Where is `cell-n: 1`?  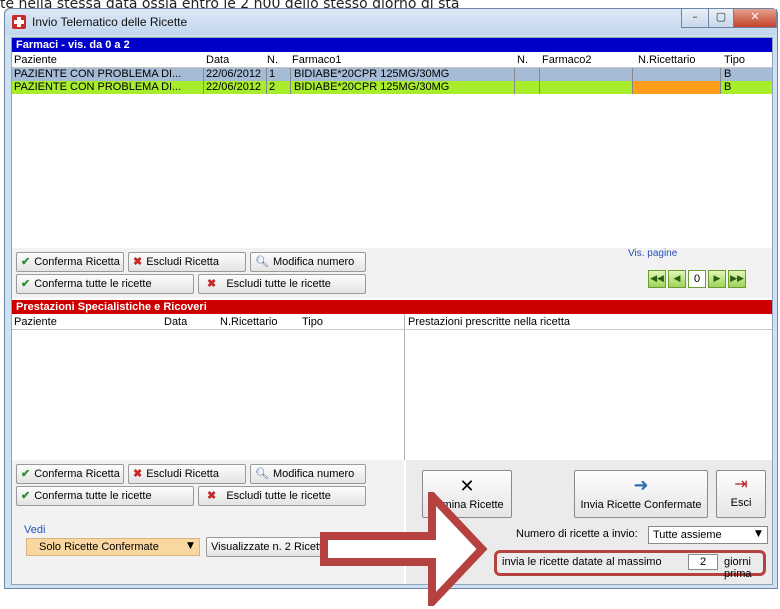
cell-n: 1 is located at coordinates (272, 74).